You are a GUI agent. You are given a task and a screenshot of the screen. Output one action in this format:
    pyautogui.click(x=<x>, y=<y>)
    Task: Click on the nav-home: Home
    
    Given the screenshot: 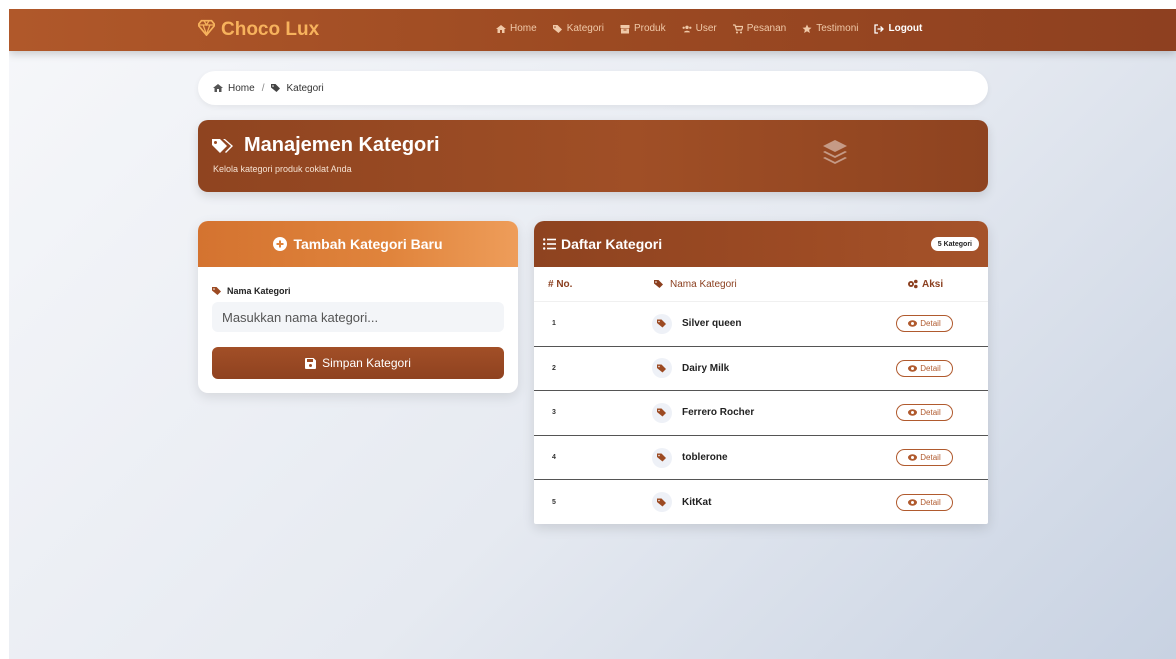 What is the action you would take?
    pyautogui.click(x=516, y=28)
    